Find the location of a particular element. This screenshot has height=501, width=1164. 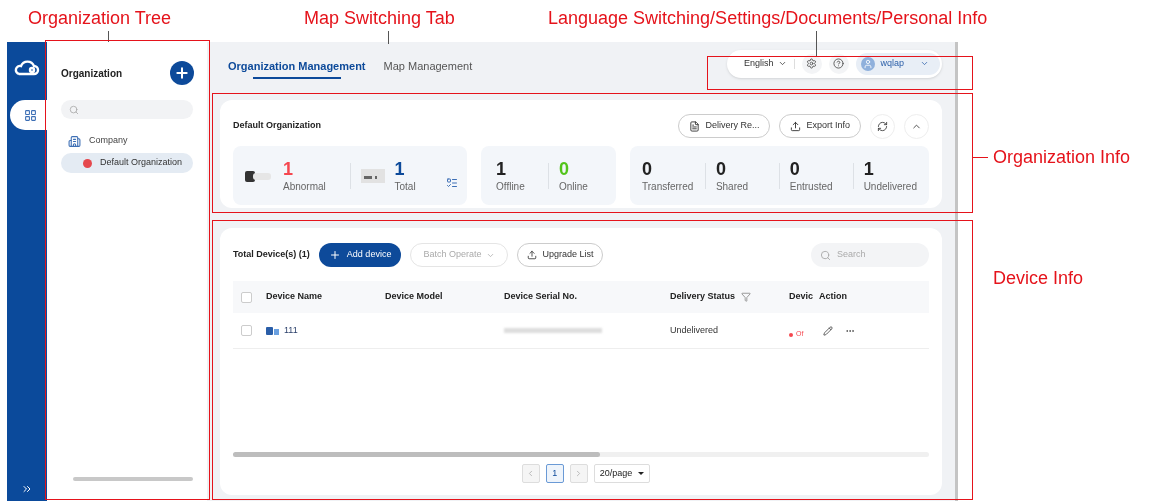

settings-icon is located at coordinates (812, 63).